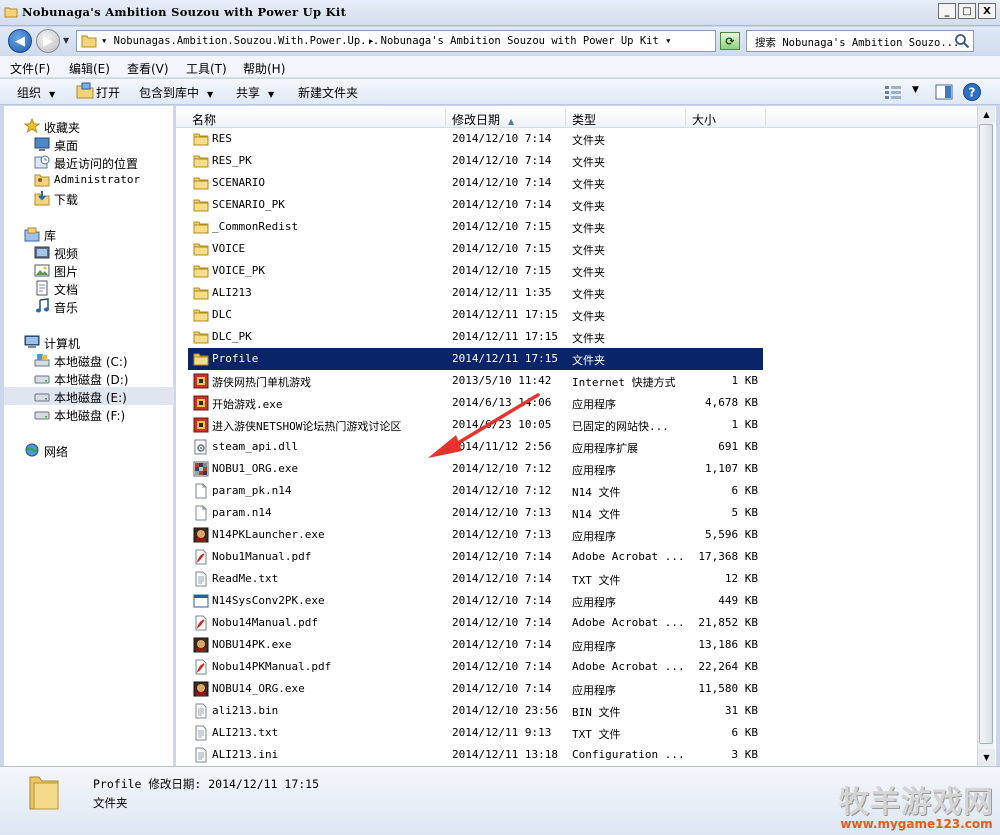  Describe the element at coordinates (108, 92) in the screenshot. I see `open-button: 打开` at that location.